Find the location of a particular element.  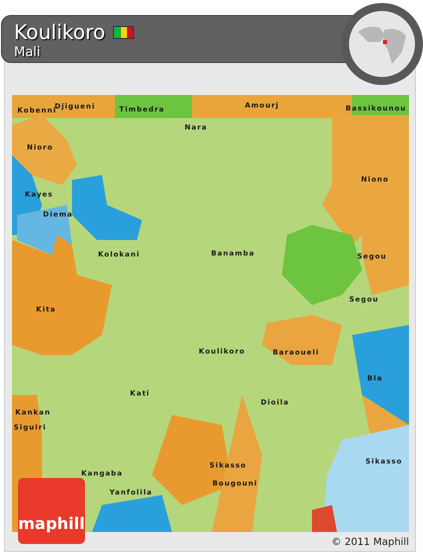

country-subtitle: Mali is located at coordinates (28, 52).